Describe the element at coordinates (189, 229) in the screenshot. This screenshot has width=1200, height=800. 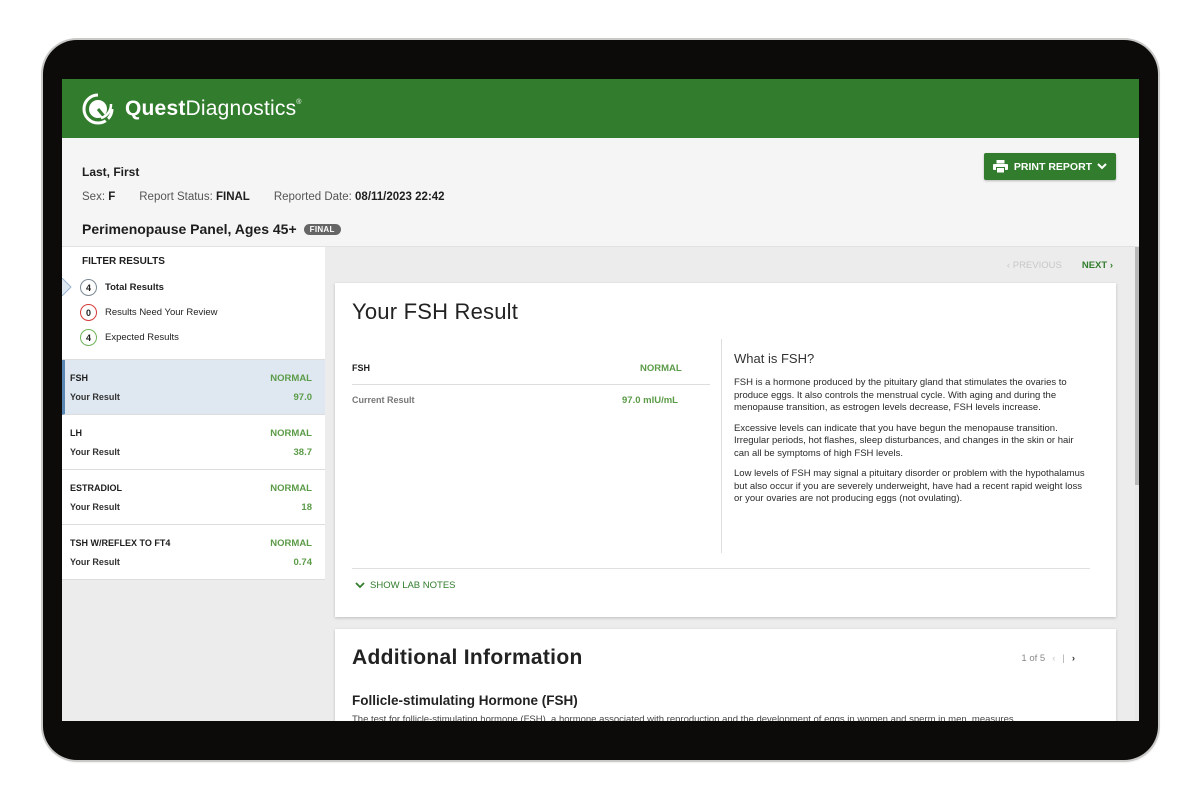
I see `panel-title-text: Perimenopause Panel, Ages 45+` at that location.